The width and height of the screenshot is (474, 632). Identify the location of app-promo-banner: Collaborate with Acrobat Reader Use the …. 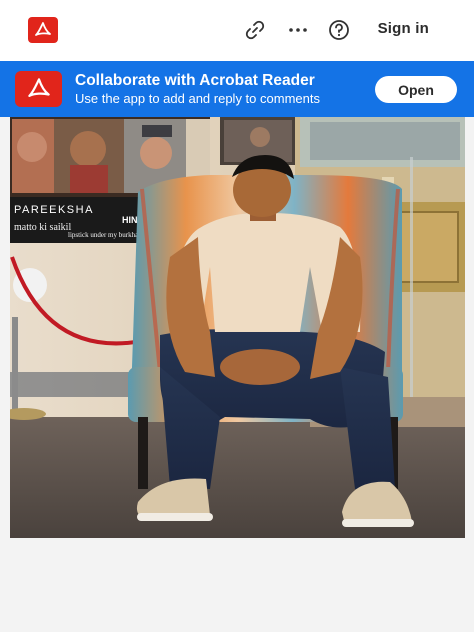
(237, 89).